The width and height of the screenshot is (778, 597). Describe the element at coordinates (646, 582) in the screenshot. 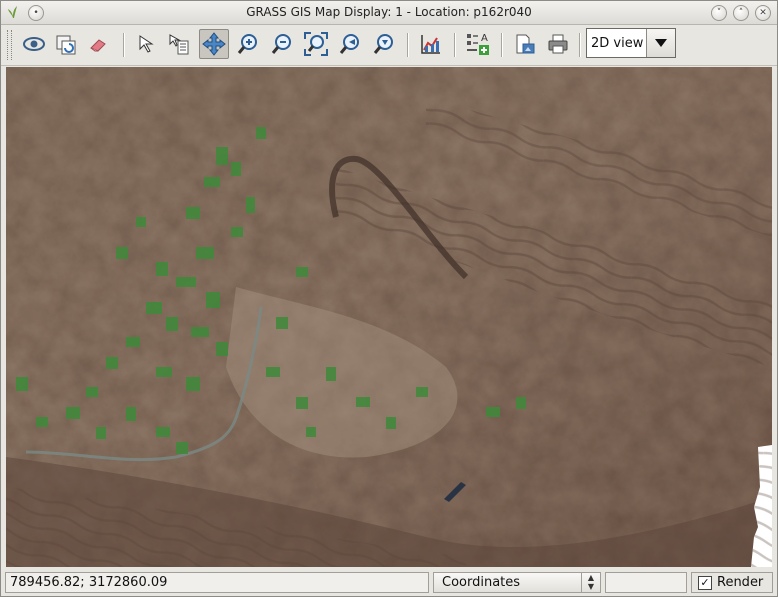

I see `status-value-field` at that location.